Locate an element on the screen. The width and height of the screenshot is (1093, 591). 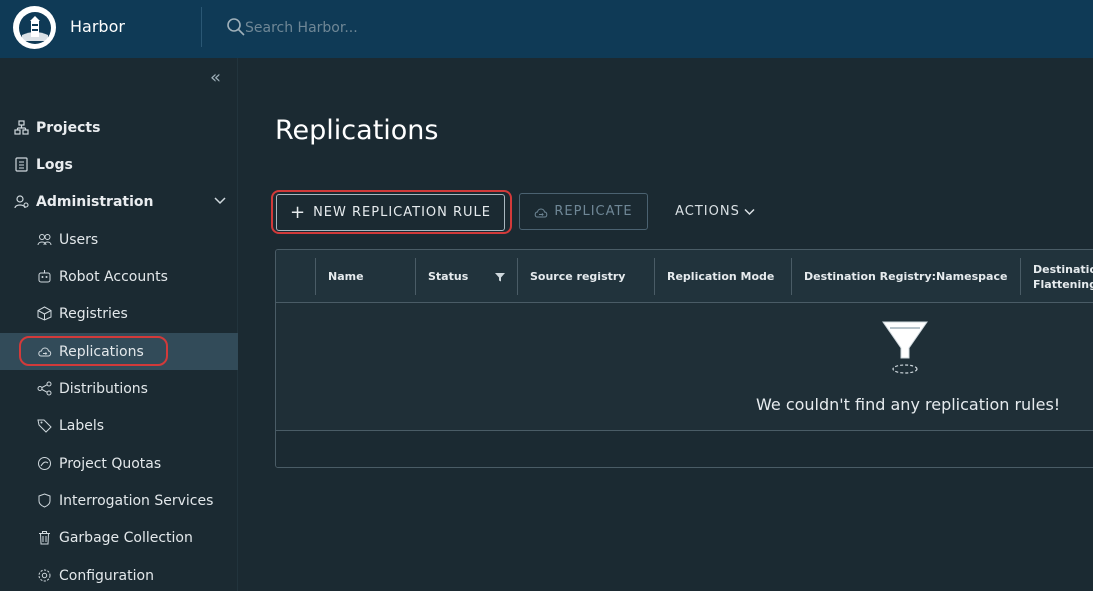
sidebar-item-configuration: Configuration is located at coordinates (119, 574).